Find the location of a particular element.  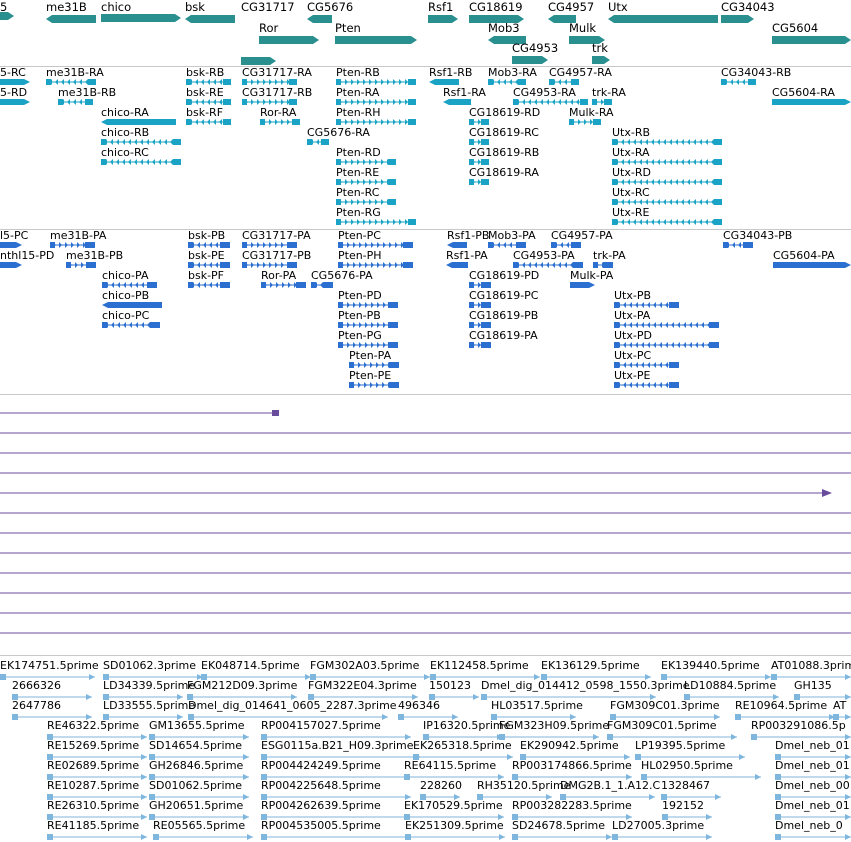

transcript-label: CG4957-RA is located at coordinates (580, 72).